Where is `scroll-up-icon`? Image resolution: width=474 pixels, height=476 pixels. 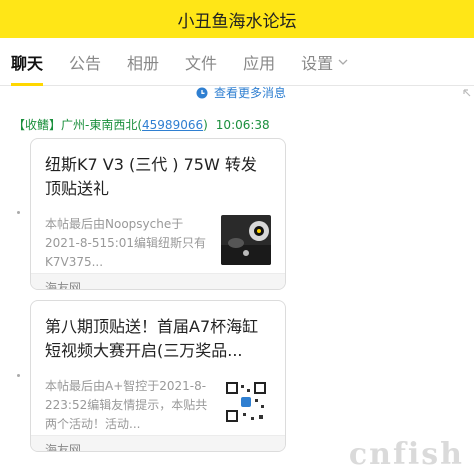
scroll-up-icon is located at coordinates (467, 93).